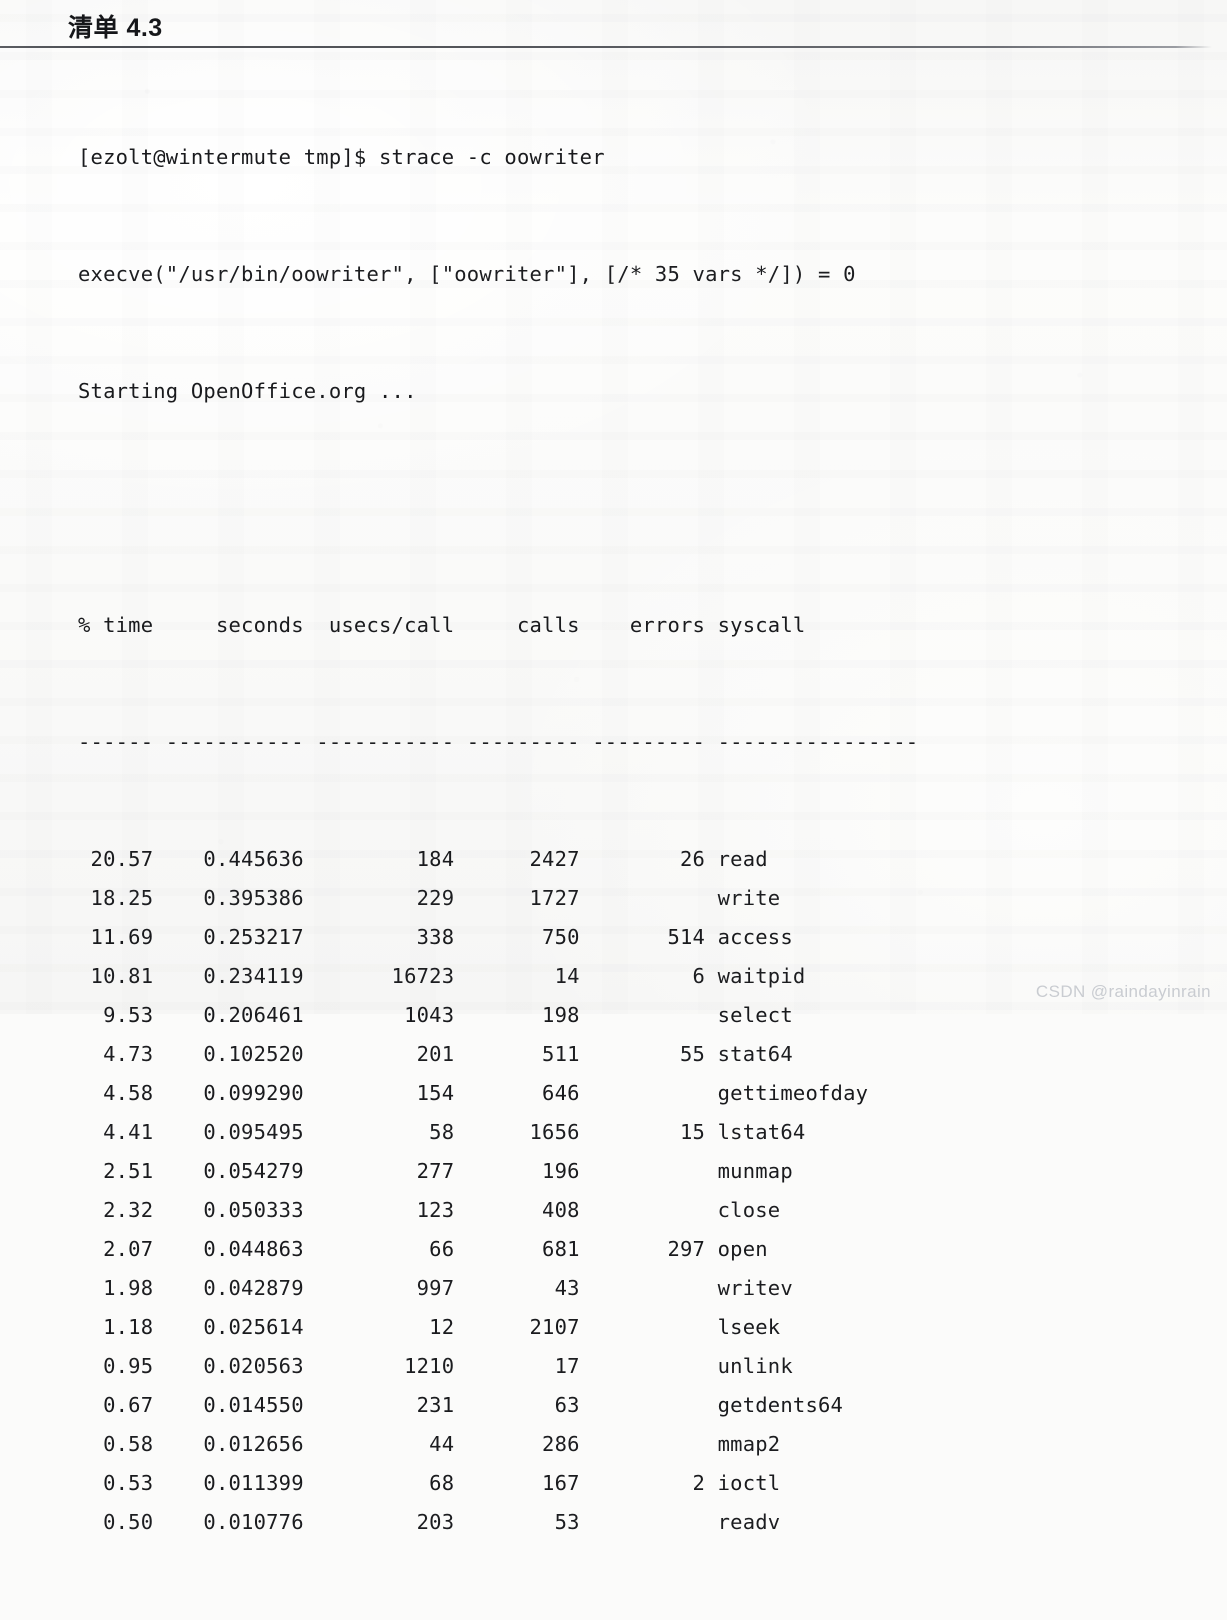  Describe the element at coordinates (429, 1327) in the screenshot. I see `table-row: 1.18 0.025614 12 2107 lseek` at that location.